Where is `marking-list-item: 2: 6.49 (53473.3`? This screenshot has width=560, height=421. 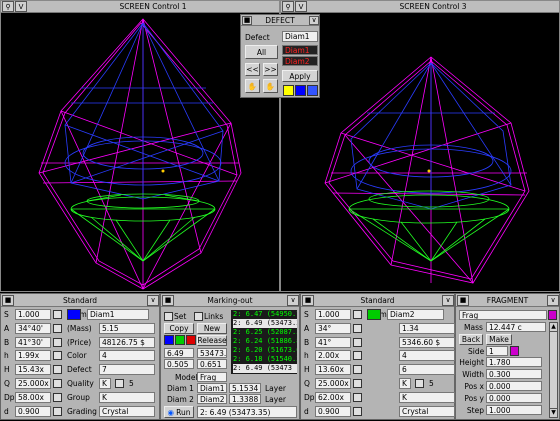
marking-list-item: 2: 6.49 (53473.3 is located at coordinates (265, 323).